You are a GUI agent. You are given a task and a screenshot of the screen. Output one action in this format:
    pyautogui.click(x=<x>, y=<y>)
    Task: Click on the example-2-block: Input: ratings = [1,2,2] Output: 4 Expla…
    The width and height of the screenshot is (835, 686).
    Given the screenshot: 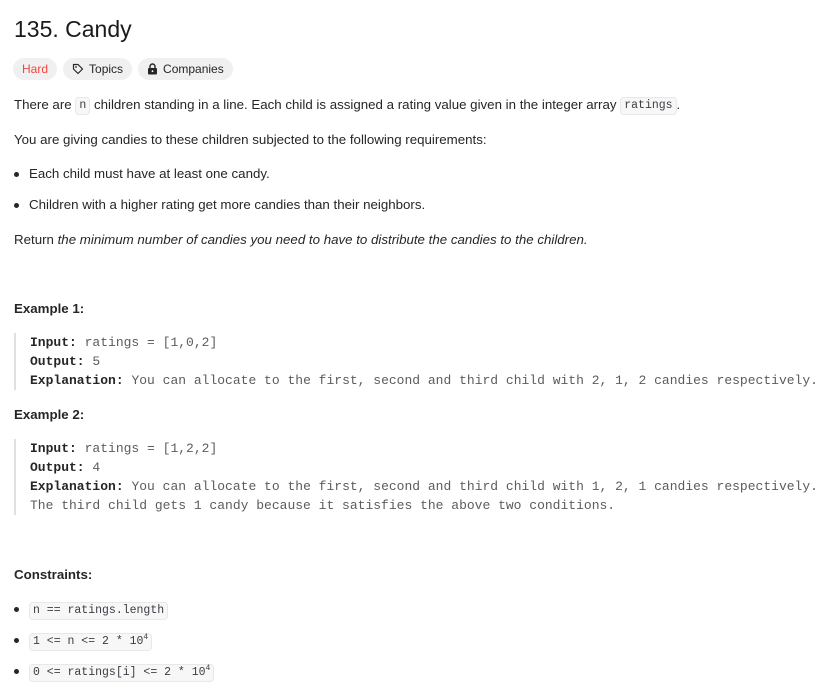 What is the action you would take?
    pyautogui.click(x=416, y=477)
    